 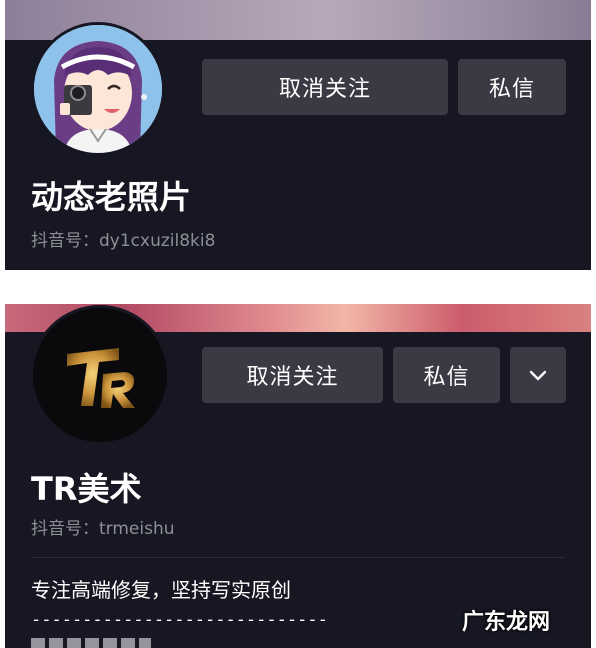 What do you see at coordinates (91, 643) in the screenshot?
I see `profile-bio-cutoff` at bounding box center [91, 643].